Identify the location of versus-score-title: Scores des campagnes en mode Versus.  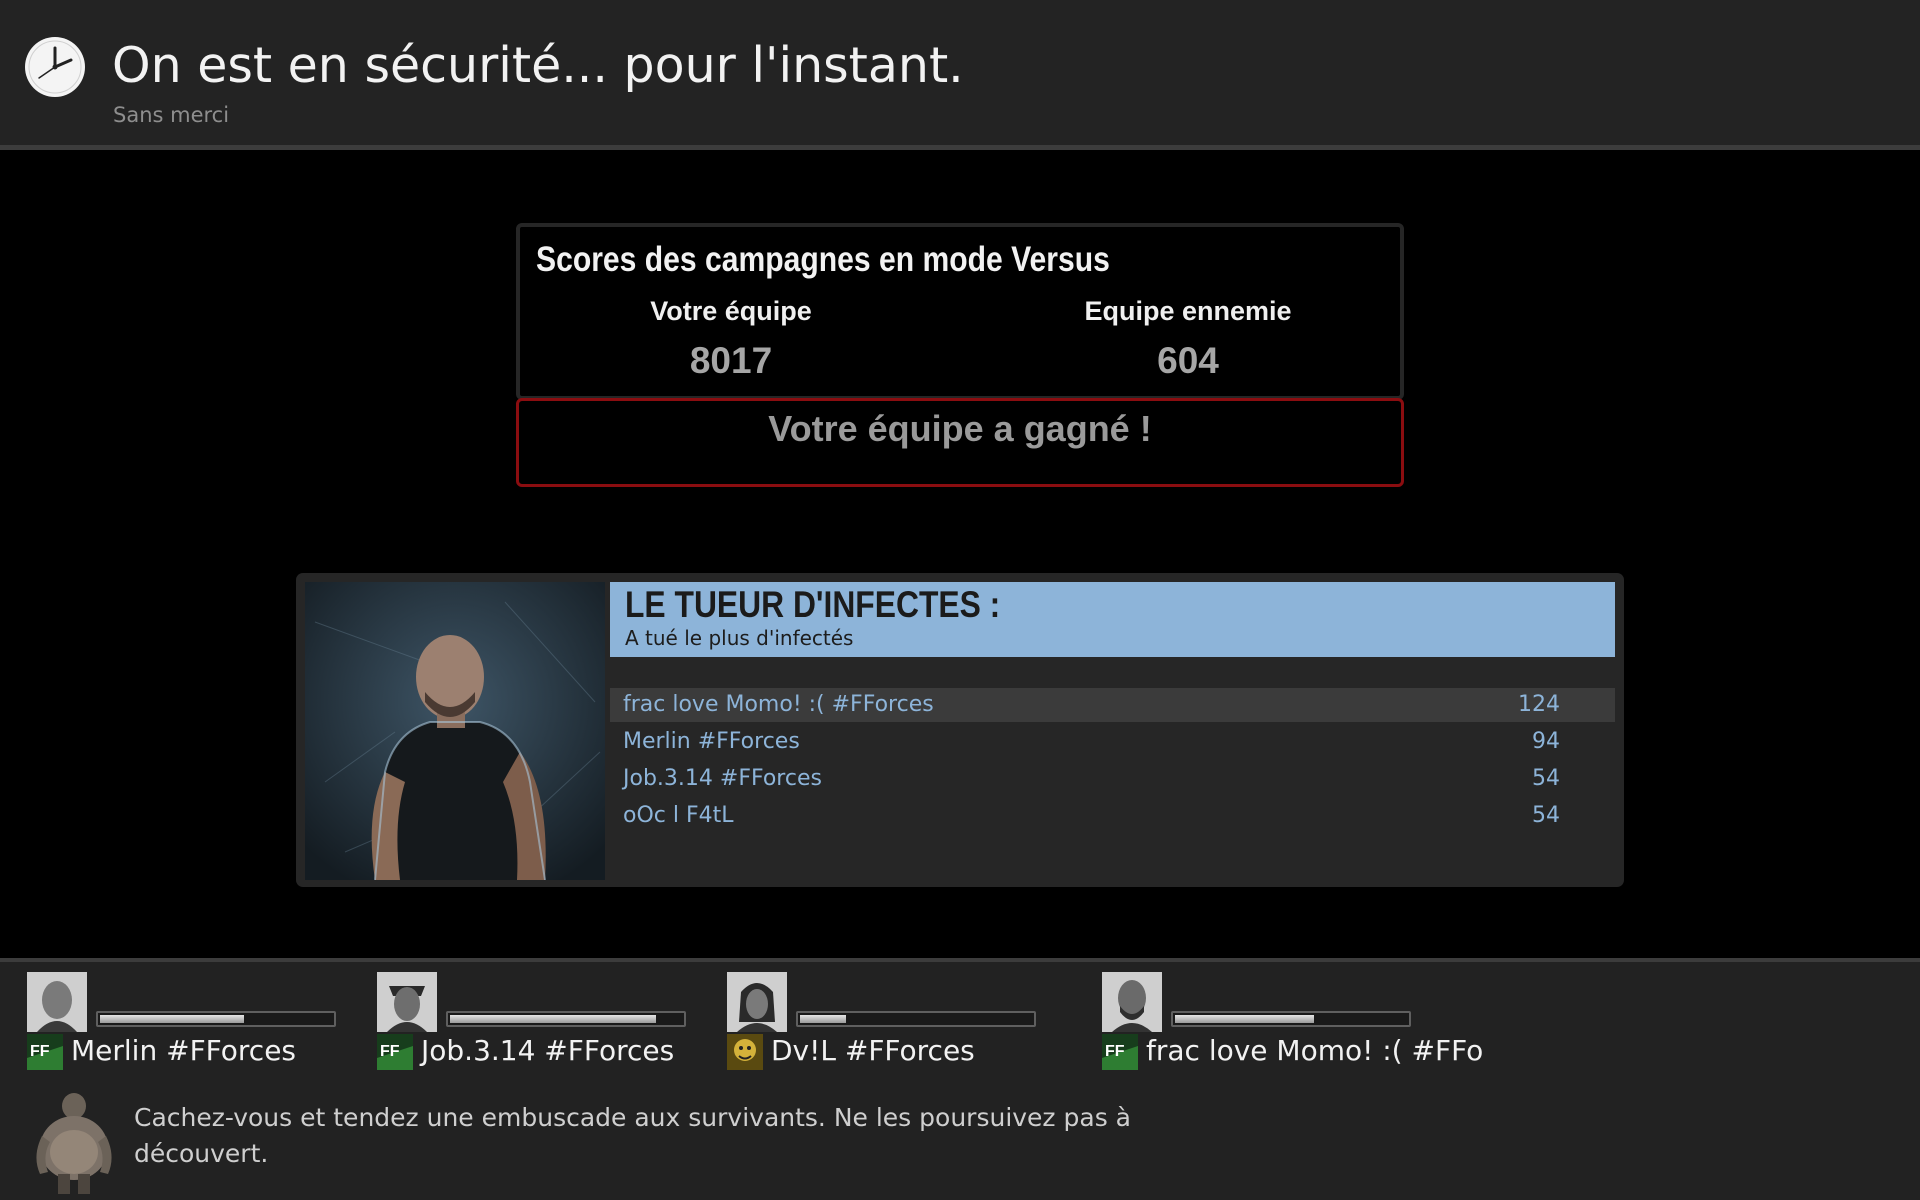
(823, 259).